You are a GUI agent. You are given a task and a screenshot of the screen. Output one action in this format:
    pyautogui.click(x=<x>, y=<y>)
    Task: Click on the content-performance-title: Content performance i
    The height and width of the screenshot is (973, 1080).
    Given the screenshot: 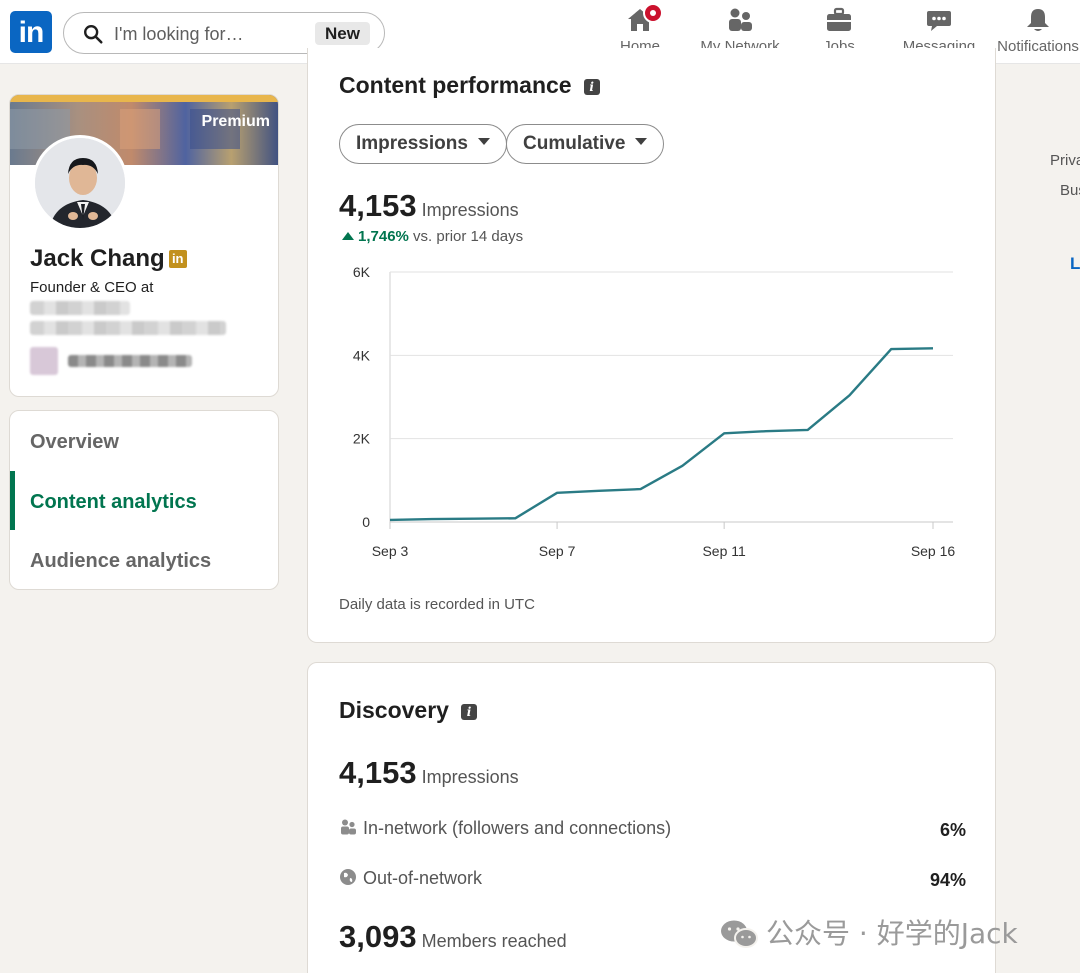 What is the action you would take?
    pyautogui.click(x=469, y=85)
    